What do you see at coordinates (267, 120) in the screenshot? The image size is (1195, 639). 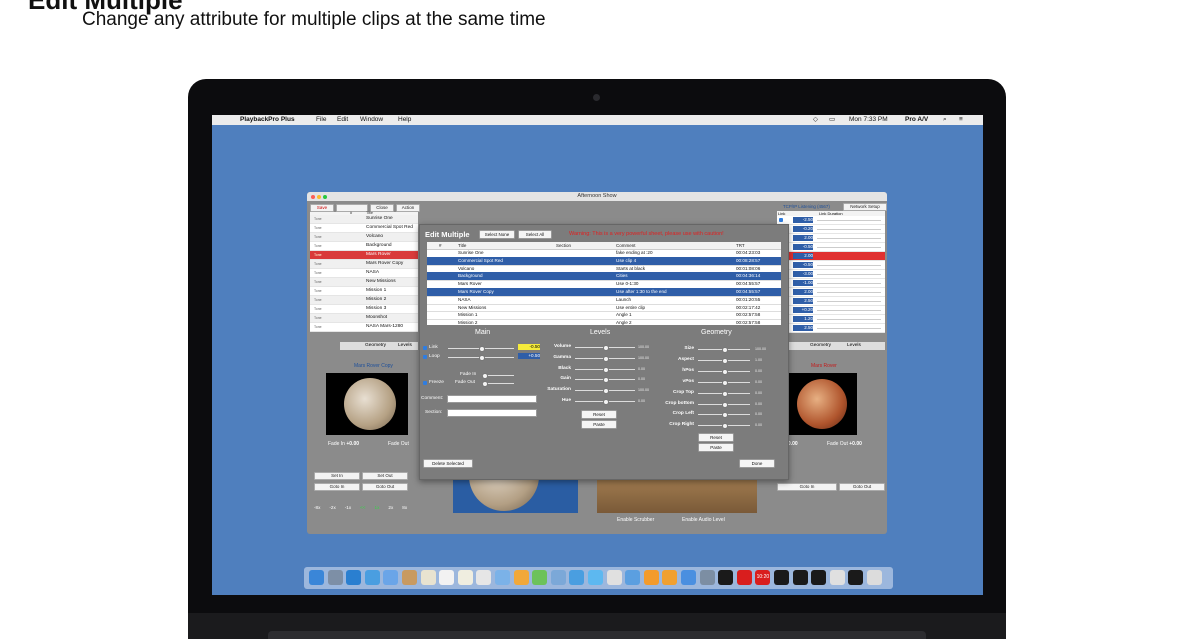 I see `menu-app-name: PlaybackPro Plus` at bounding box center [267, 120].